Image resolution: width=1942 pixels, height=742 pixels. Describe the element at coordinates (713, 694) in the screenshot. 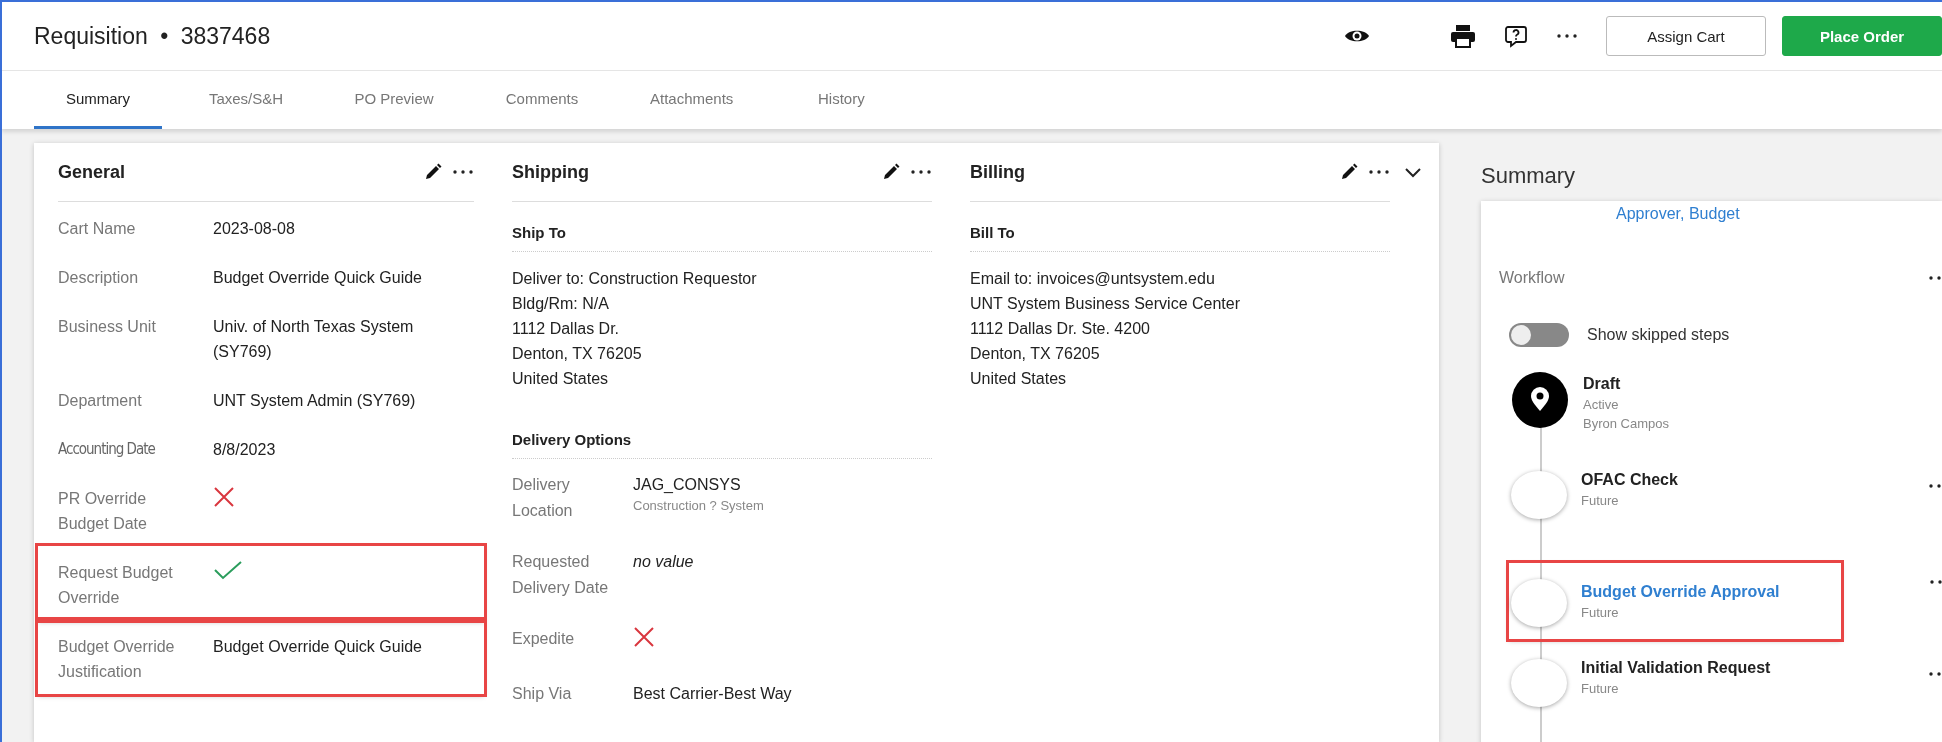

I see `field-value: Best Carrier-Best Way` at that location.